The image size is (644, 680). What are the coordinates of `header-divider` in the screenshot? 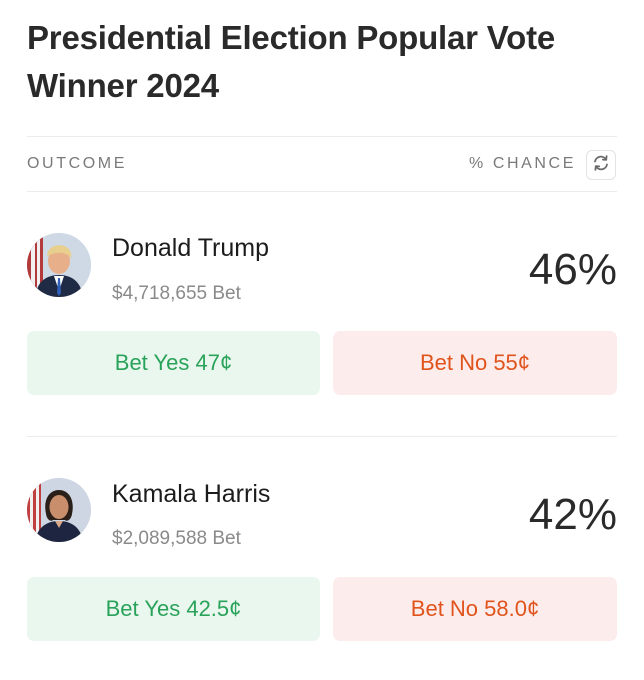 It's located at (322, 136).